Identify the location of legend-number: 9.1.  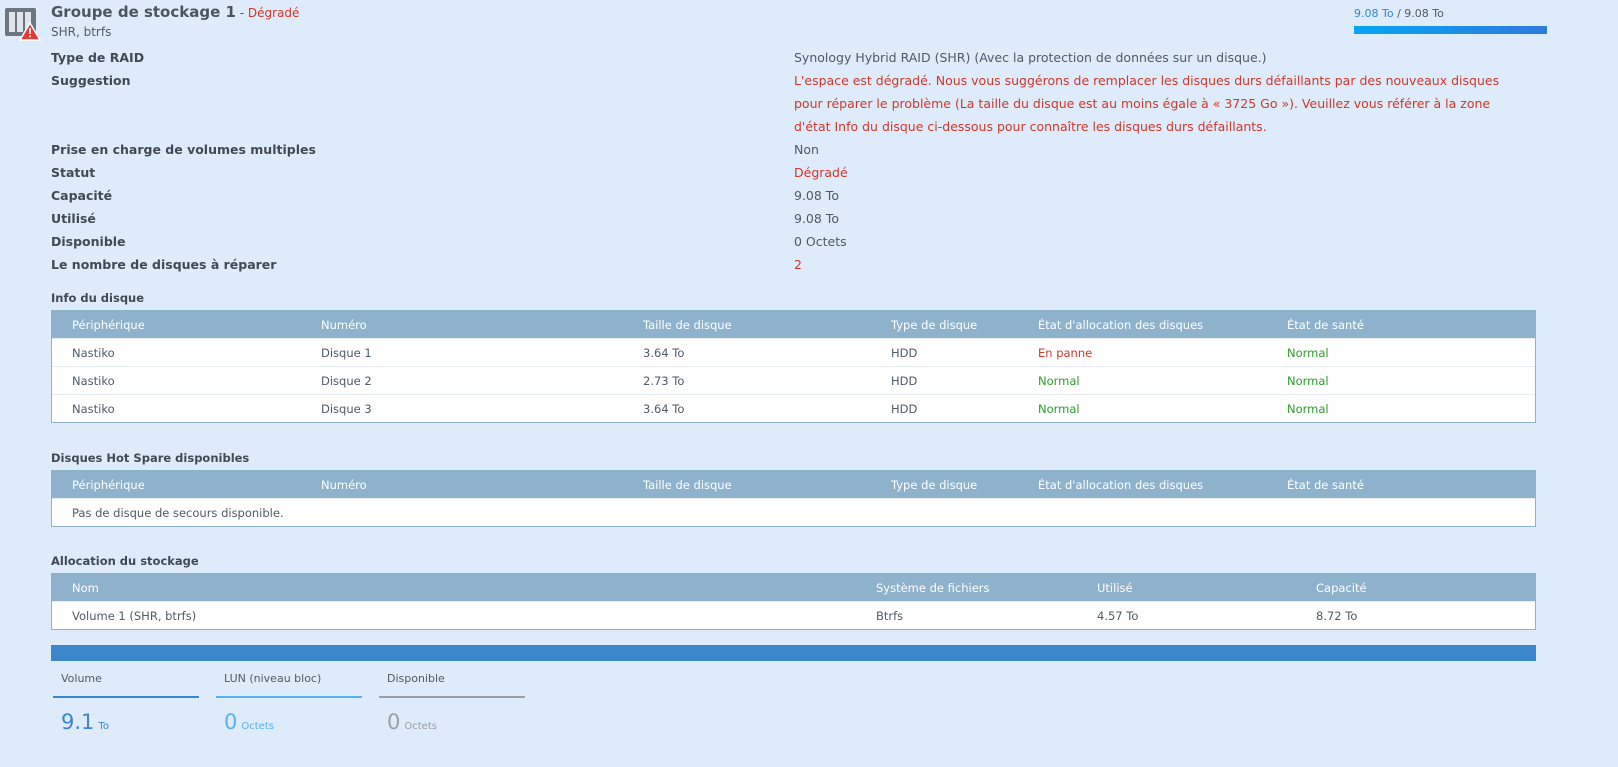
(78, 722).